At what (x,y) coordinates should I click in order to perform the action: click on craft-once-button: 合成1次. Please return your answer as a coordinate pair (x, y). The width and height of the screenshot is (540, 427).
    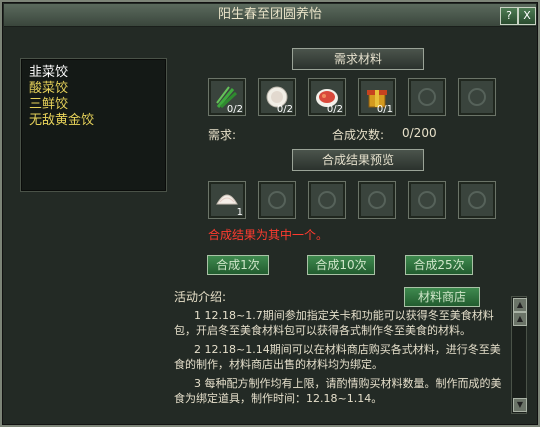
    Looking at the image, I should click on (238, 265).